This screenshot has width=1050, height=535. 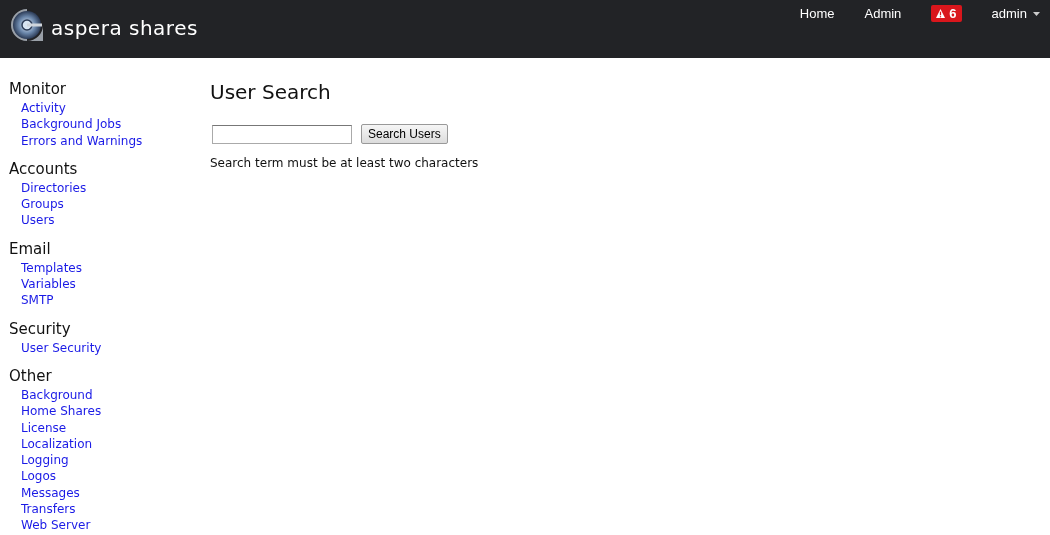 I want to click on sidebar-link: Logos, so click(x=109, y=476).